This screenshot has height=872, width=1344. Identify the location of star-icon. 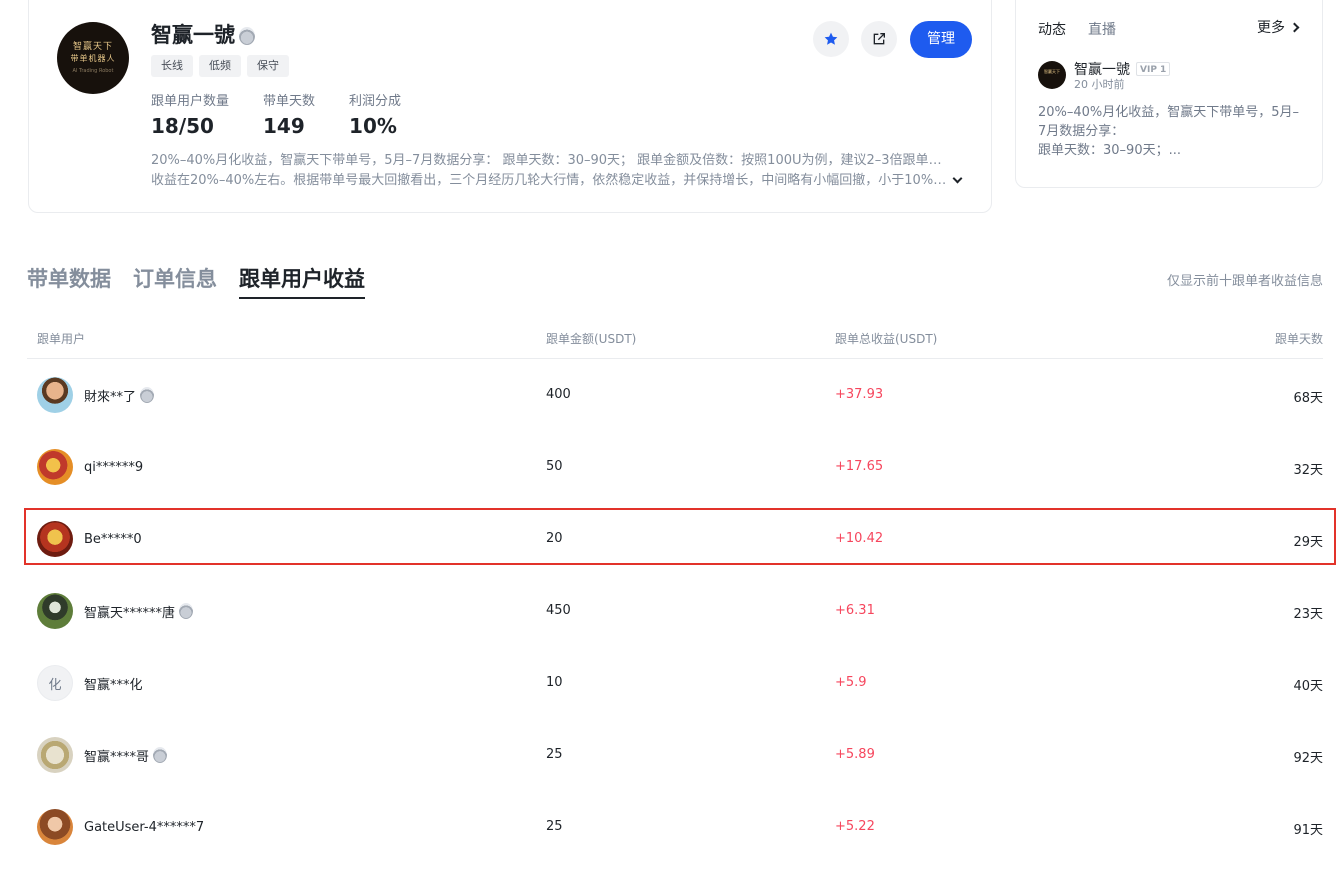
(831, 38).